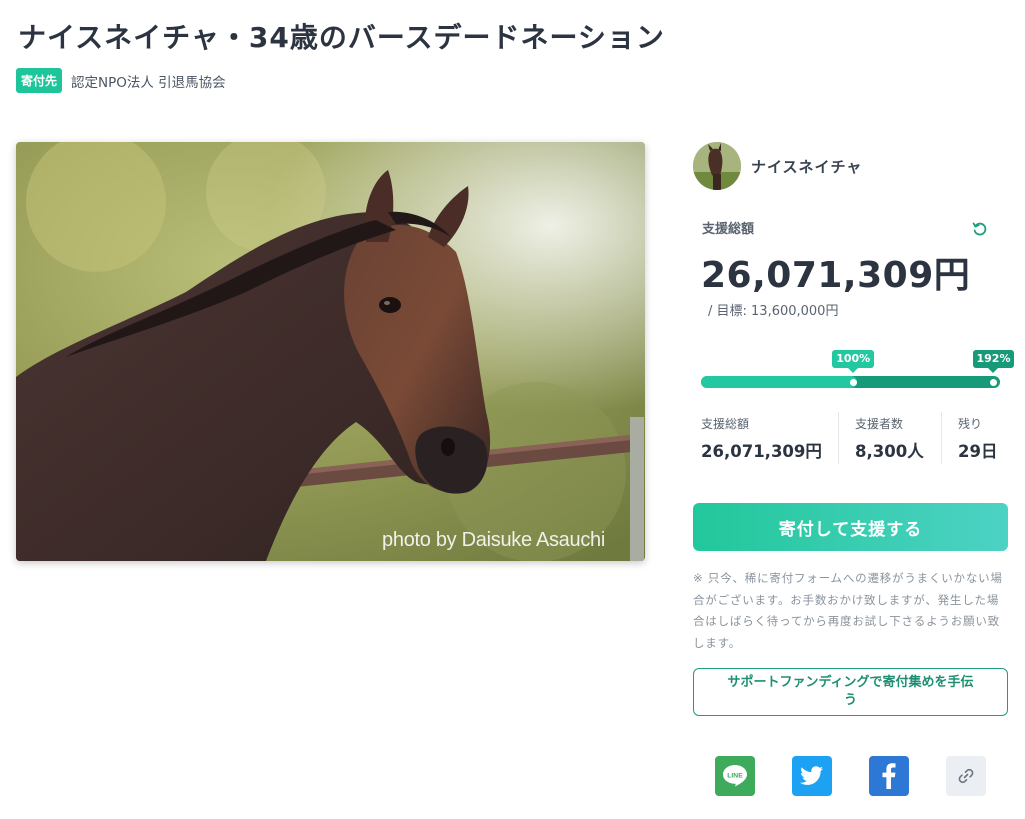  I want to click on total-label: 支援総額, so click(728, 229).